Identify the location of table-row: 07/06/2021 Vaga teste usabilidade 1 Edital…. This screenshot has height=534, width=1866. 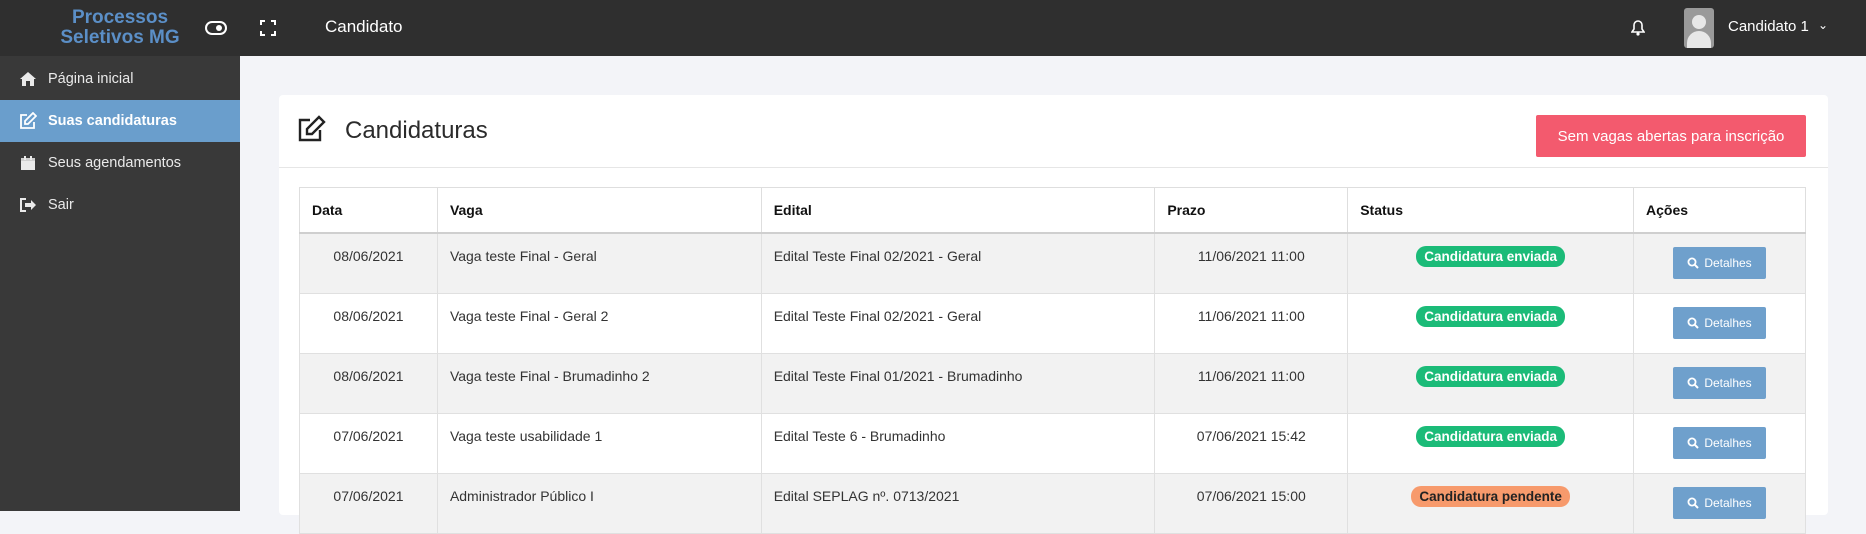
(1052, 443).